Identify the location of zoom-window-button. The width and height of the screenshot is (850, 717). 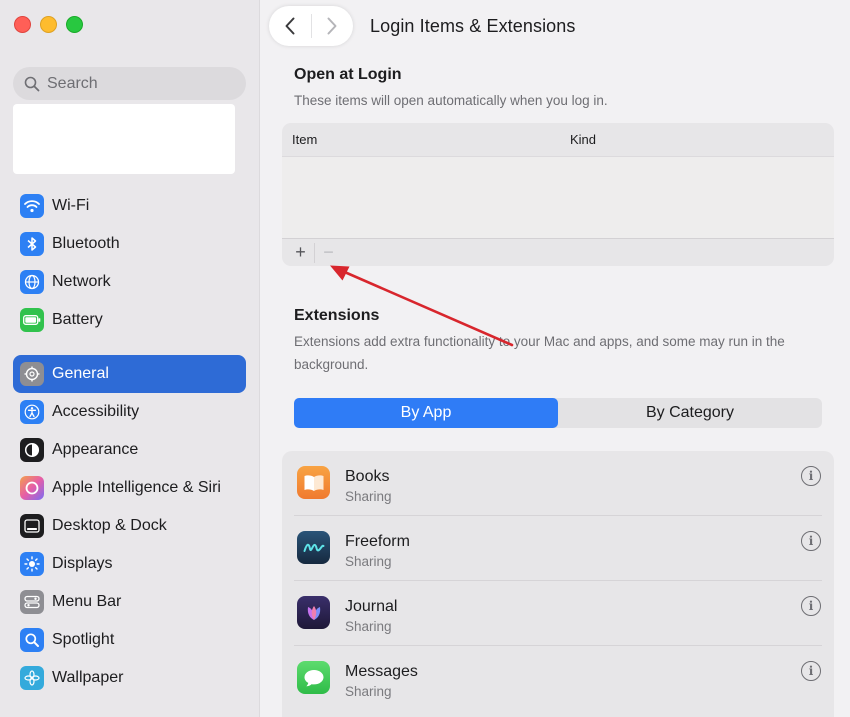
(74, 24).